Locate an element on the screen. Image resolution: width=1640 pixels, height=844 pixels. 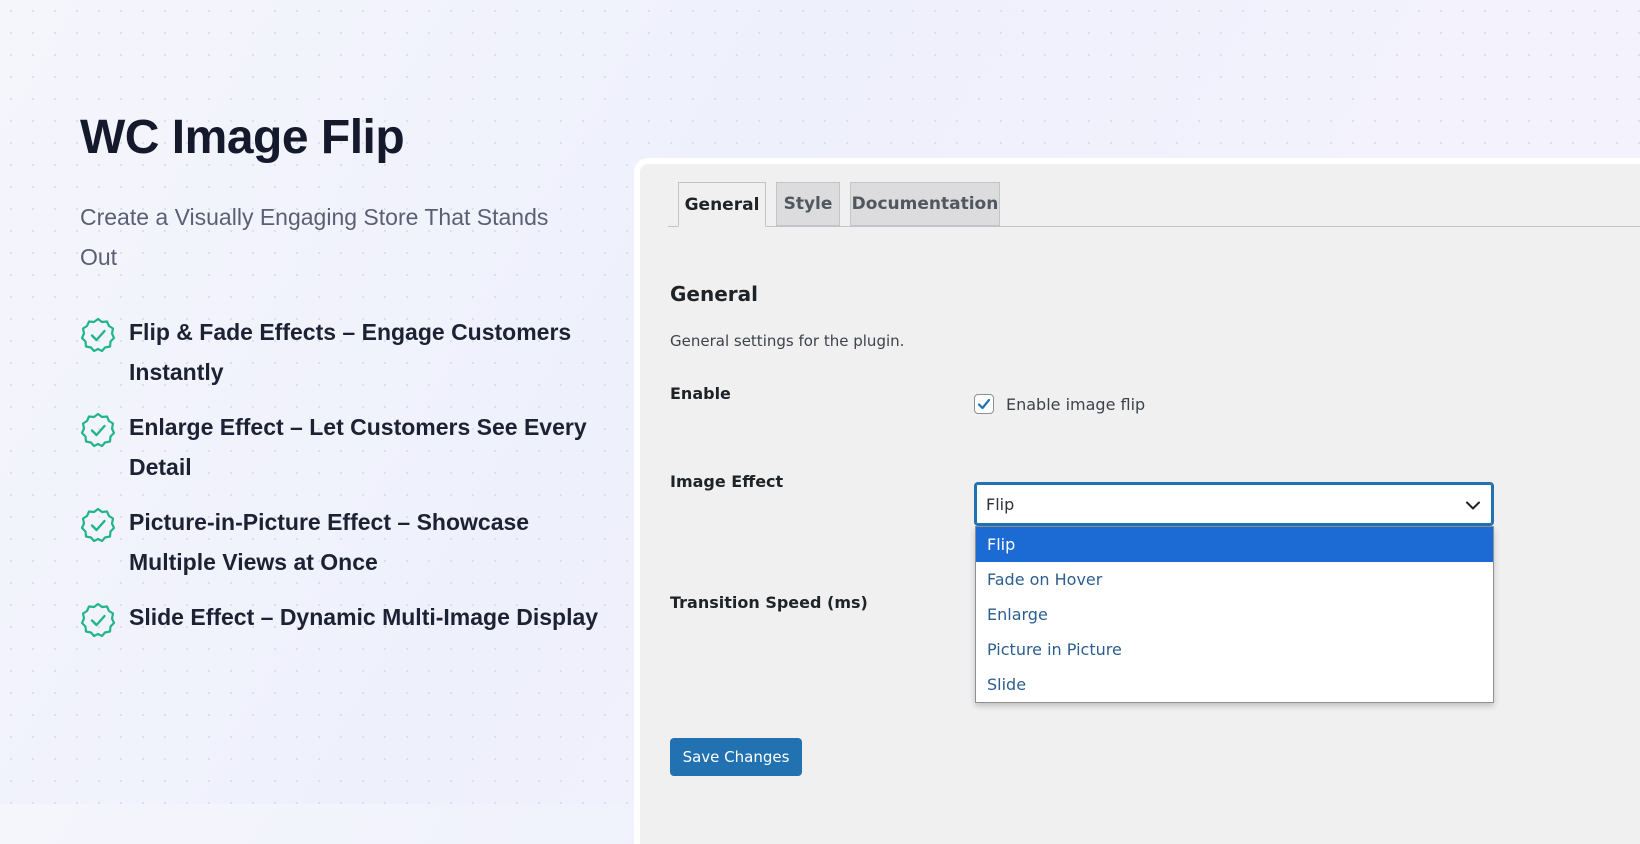
enable-image-flip-checkbox is located at coordinates (984, 404).